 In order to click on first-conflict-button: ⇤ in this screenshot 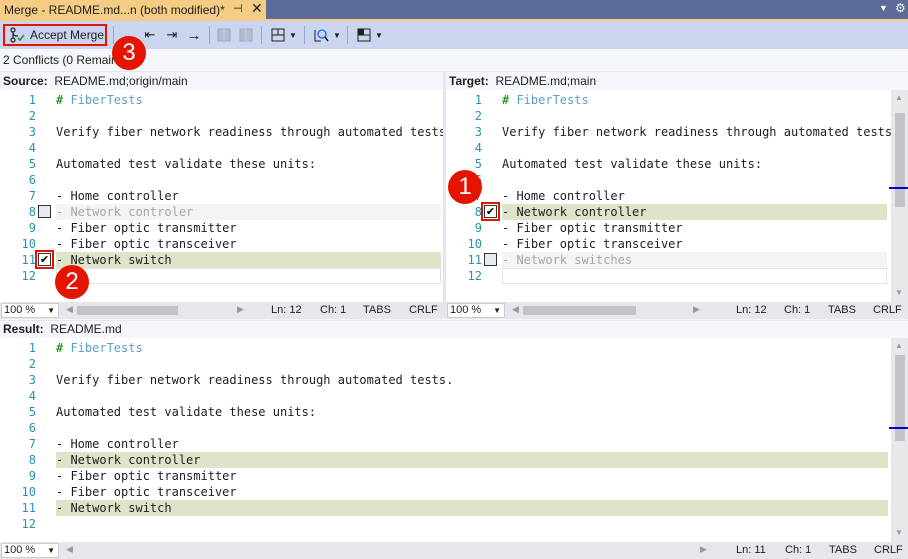, I will do `click(150, 35)`.